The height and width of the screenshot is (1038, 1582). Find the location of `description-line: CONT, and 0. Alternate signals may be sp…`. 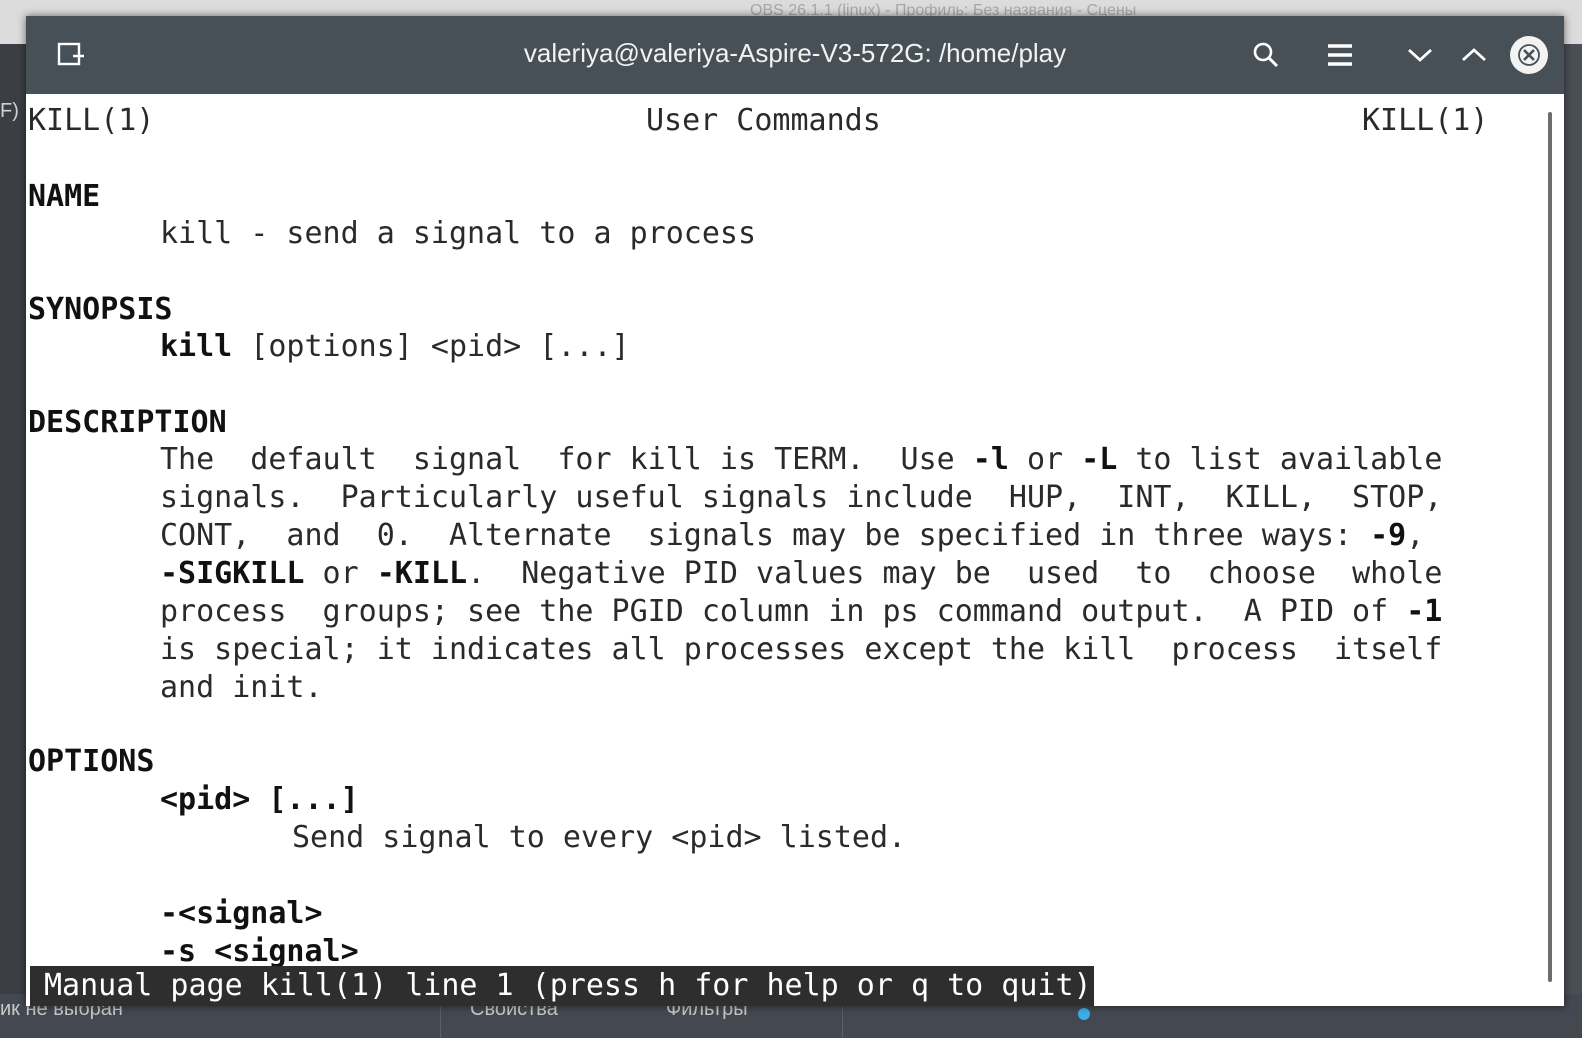

description-line: CONT, and 0. Alternate signals may be sp… is located at coordinates (792, 535).